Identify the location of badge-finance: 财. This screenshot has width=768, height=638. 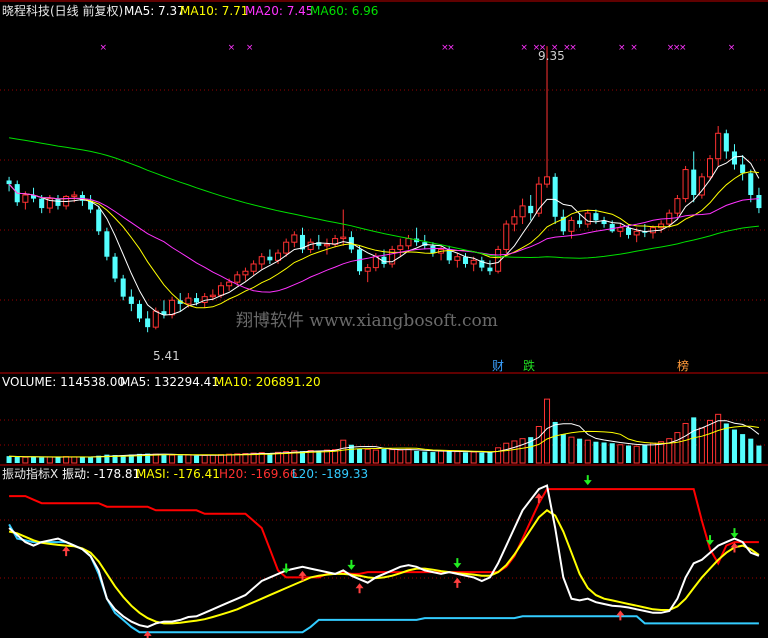
(498, 366).